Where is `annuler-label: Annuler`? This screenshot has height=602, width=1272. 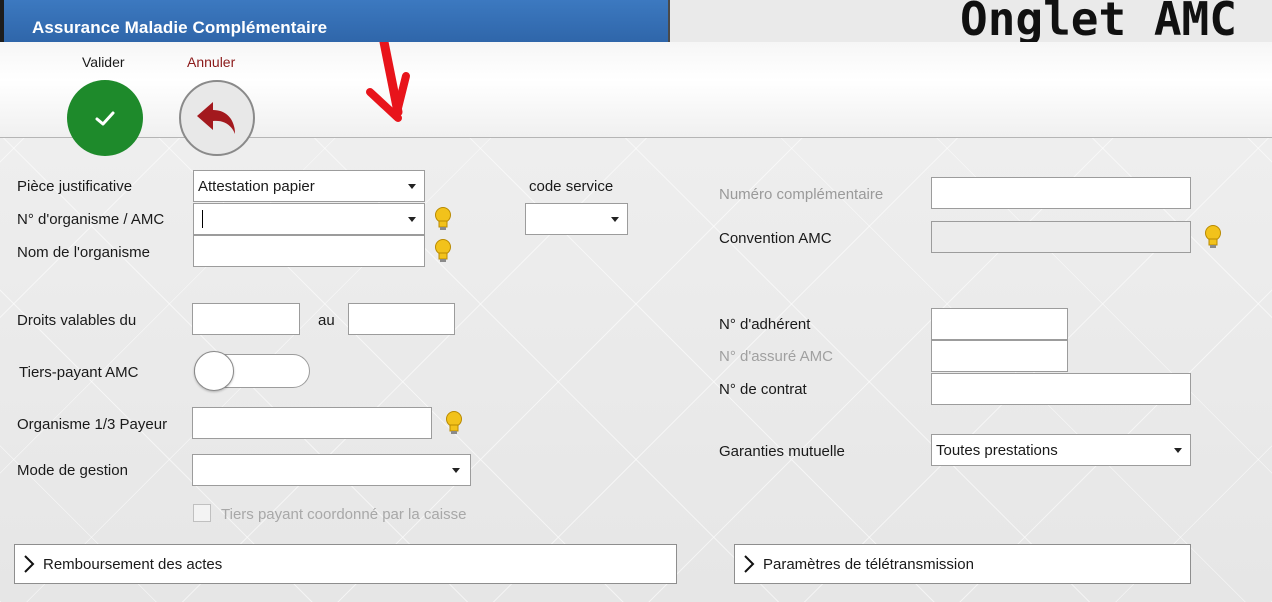
annuler-label: Annuler is located at coordinates (211, 62).